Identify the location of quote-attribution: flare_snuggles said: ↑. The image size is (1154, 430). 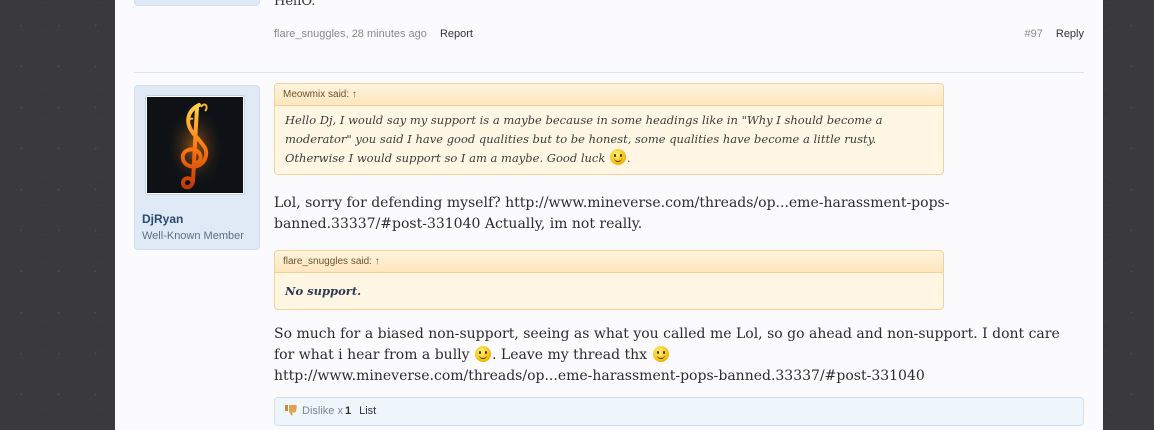
(609, 262).